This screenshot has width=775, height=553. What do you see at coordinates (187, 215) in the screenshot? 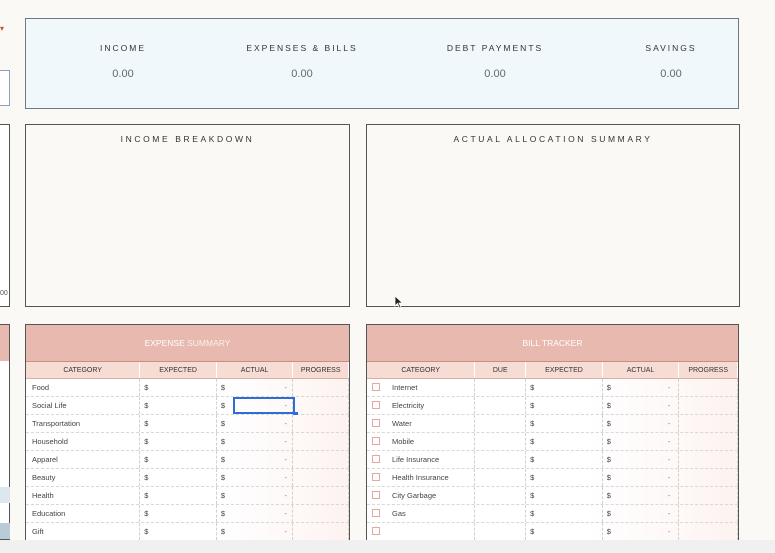
I see `income-breakdown-chart: INCOME BREAKDOWN` at bounding box center [187, 215].